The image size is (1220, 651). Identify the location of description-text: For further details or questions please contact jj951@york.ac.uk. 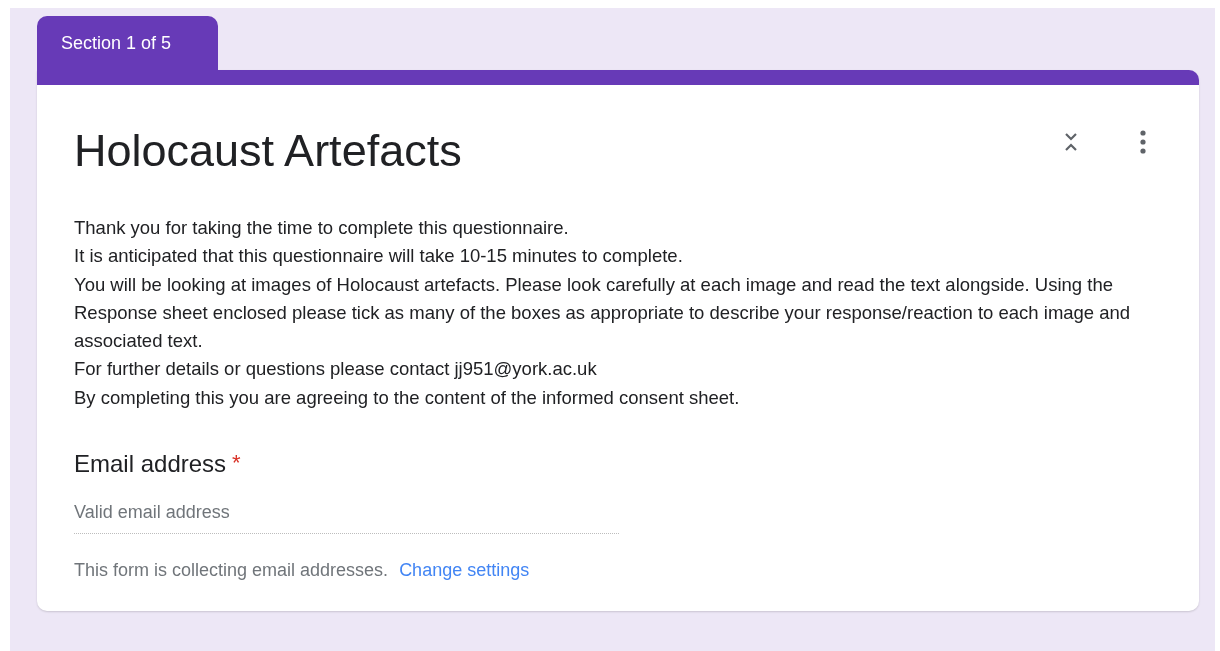
(336, 369).